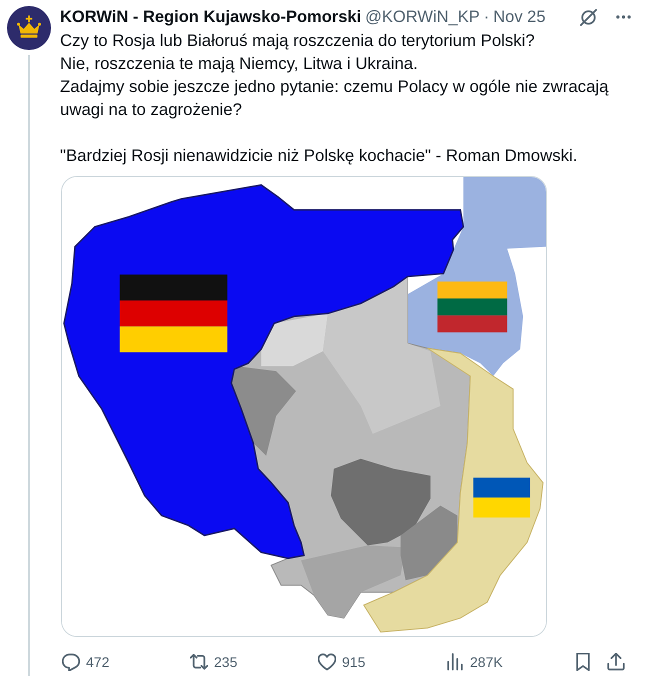 The image size is (651, 676). What do you see at coordinates (588, 17) in the screenshot?
I see `slashed-circle-icon` at bounding box center [588, 17].